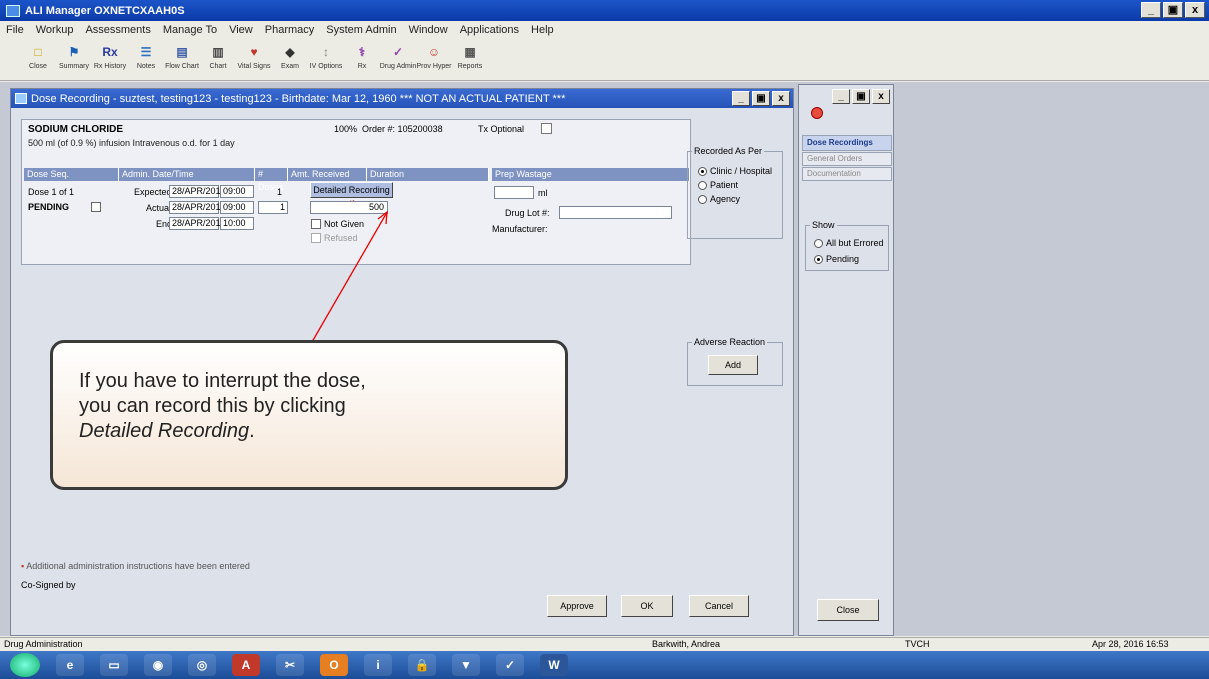  I want to click on callout-line-3: Detailed Recording., so click(167, 431).